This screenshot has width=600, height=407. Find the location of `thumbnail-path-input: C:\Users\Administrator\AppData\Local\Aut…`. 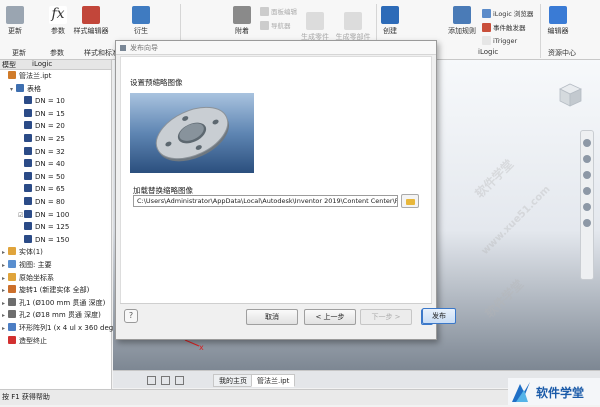

thumbnail-path-input: C:\Users\Administrator\AppData\Local\Aut… is located at coordinates (265, 201).